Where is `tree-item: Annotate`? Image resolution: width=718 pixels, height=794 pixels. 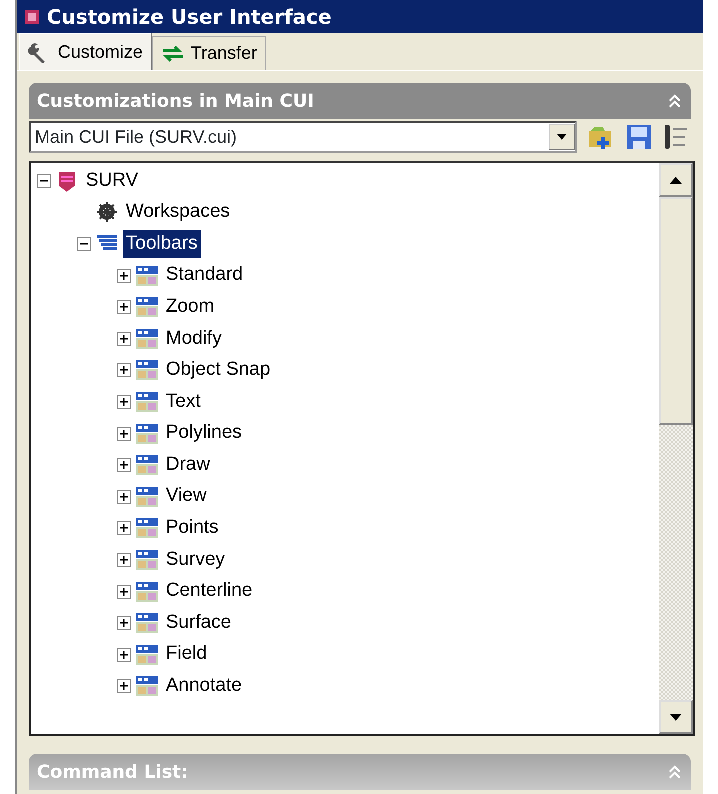
tree-item: Annotate is located at coordinates (204, 686).